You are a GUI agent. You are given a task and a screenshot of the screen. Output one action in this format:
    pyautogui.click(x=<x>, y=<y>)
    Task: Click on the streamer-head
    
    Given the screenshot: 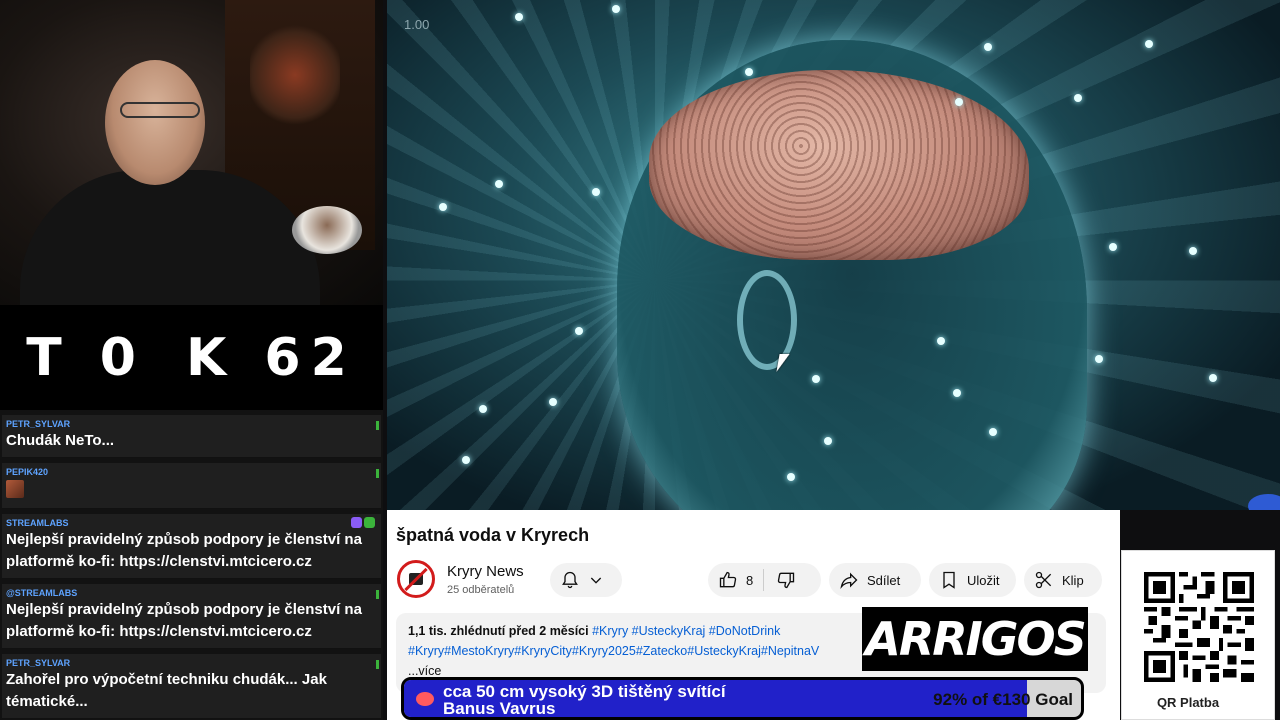 What is the action you would take?
    pyautogui.click(x=155, y=122)
    